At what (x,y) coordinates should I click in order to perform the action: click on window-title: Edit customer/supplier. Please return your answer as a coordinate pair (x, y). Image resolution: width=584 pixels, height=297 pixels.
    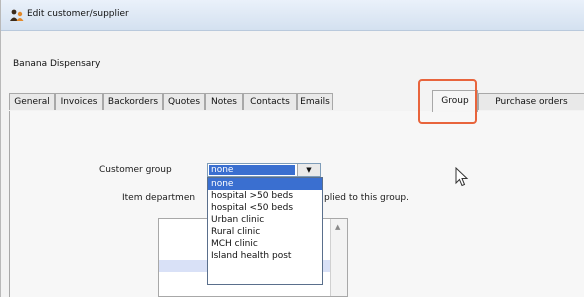
    Looking at the image, I should click on (78, 14).